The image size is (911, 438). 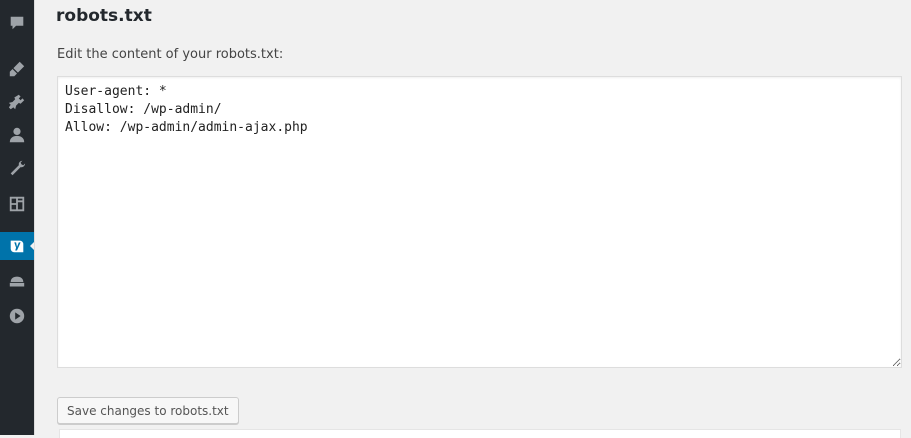 I want to click on comments-icon, so click(x=17, y=23).